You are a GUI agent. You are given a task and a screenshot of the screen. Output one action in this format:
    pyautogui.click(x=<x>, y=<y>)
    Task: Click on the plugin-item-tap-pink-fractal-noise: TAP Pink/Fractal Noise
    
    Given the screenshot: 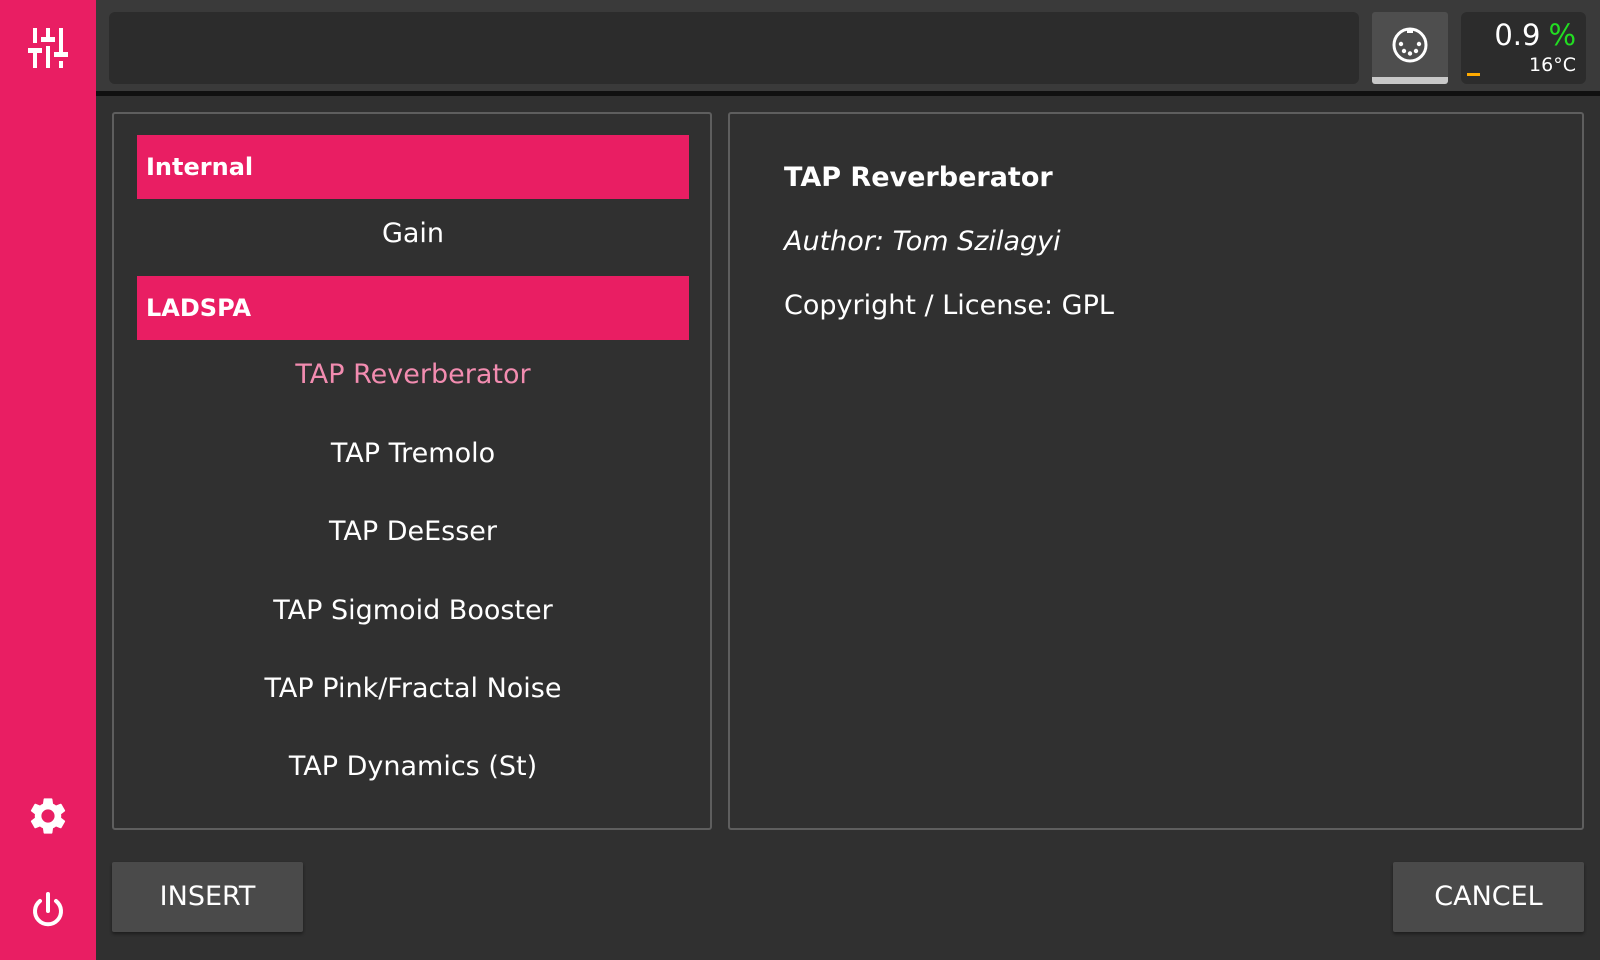 What is the action you would take?
    pyautogui.click(x=413, y=689)
    